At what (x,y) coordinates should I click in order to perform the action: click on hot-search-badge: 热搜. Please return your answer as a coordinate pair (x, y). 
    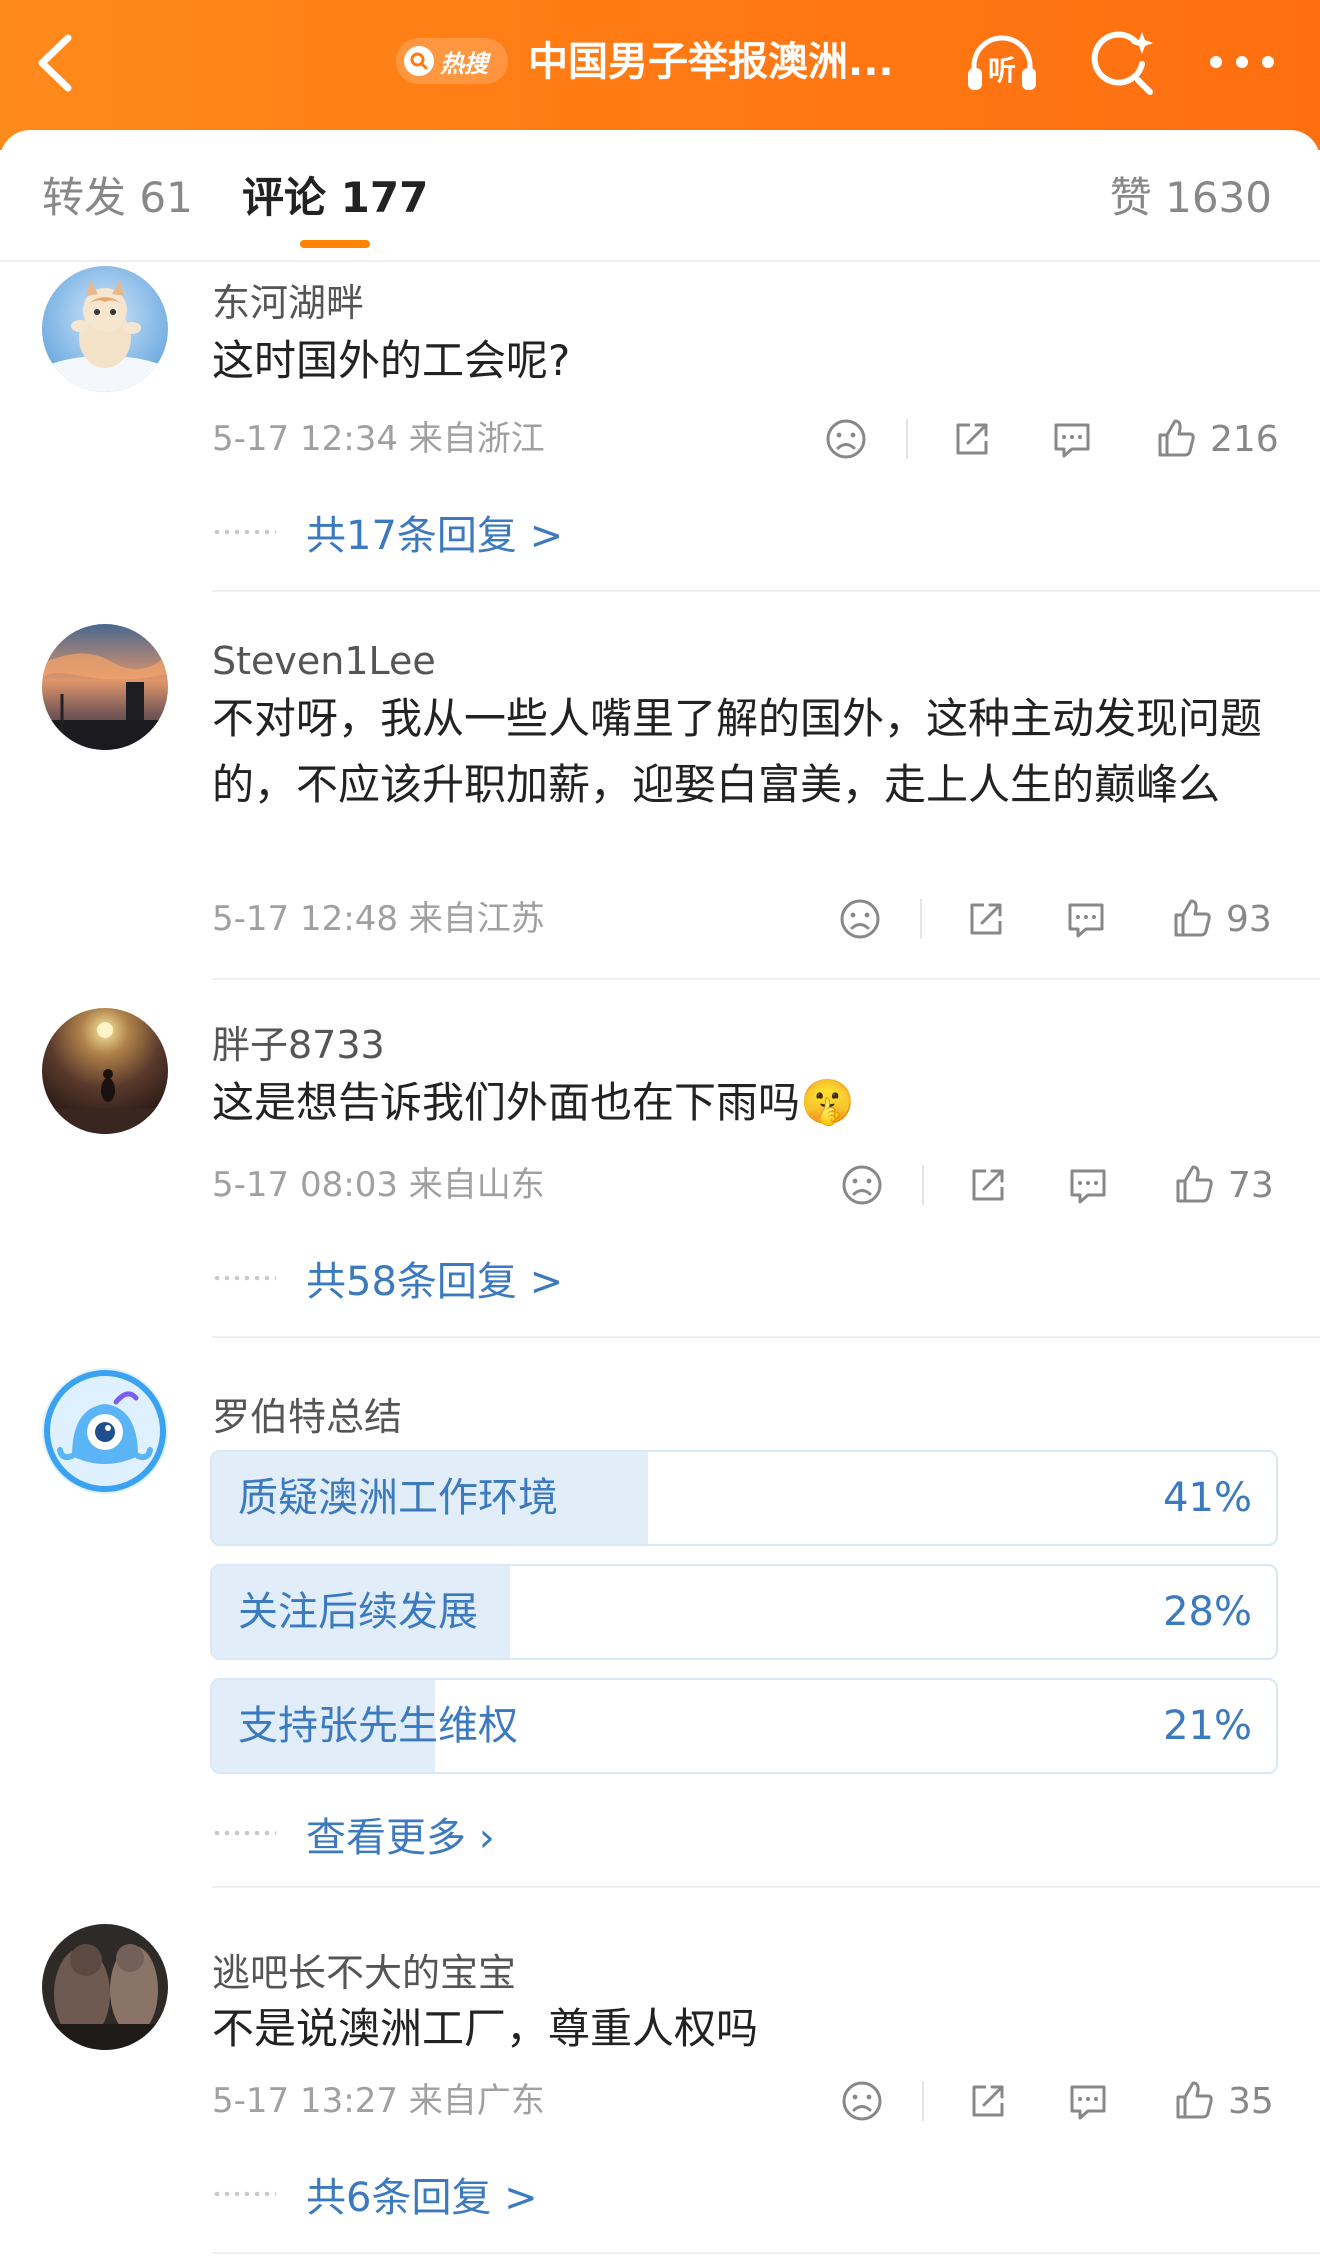
    Looking at the image, I should click on (452, 61).